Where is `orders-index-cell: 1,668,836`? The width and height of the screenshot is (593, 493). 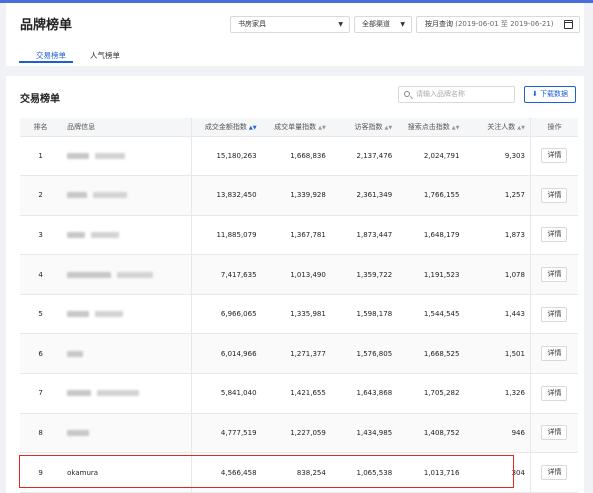
orders-index-cell: 1,668,836 is located at coordinates (296, 156).